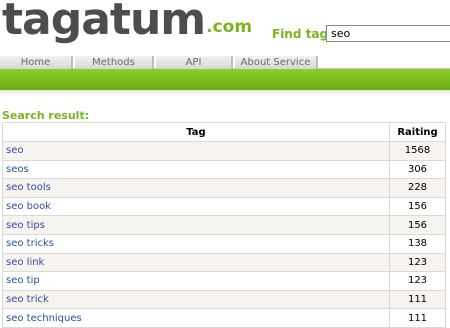 The height and width of the screenshot is (328, 450). I want to click on table-row: seo 1568, so click(224, 151).